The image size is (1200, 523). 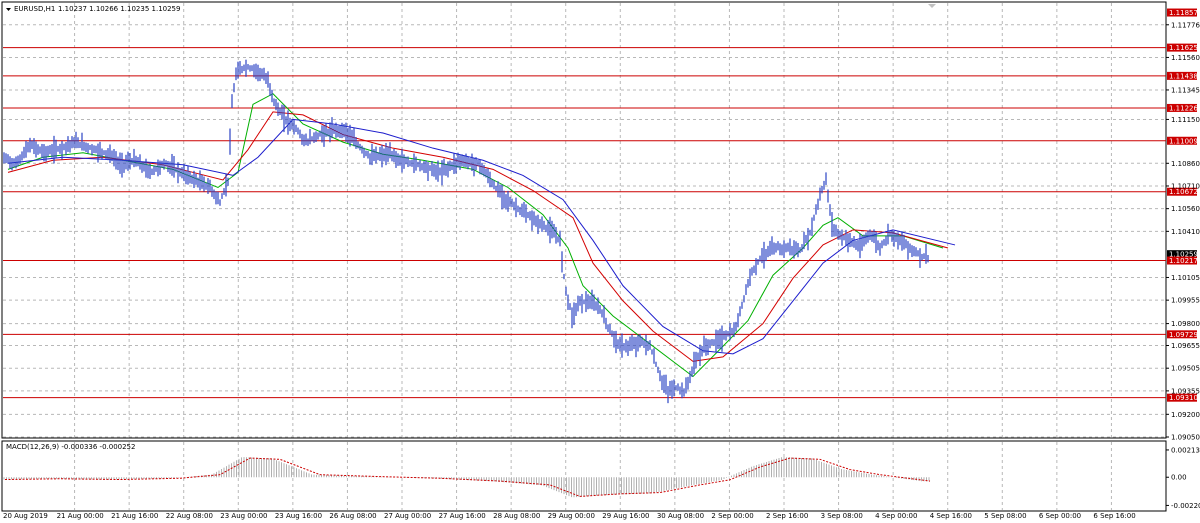 I want to click on time-tick-label: 23 Aug 16:00, so click(x=298, y=516).